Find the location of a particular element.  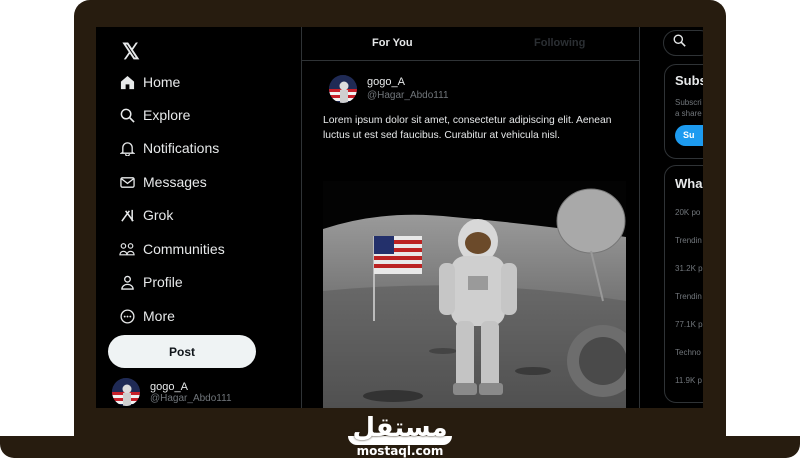

account-switcher: gogo_A @Hagar_Abdo111 is located at coordinates (172, 392).